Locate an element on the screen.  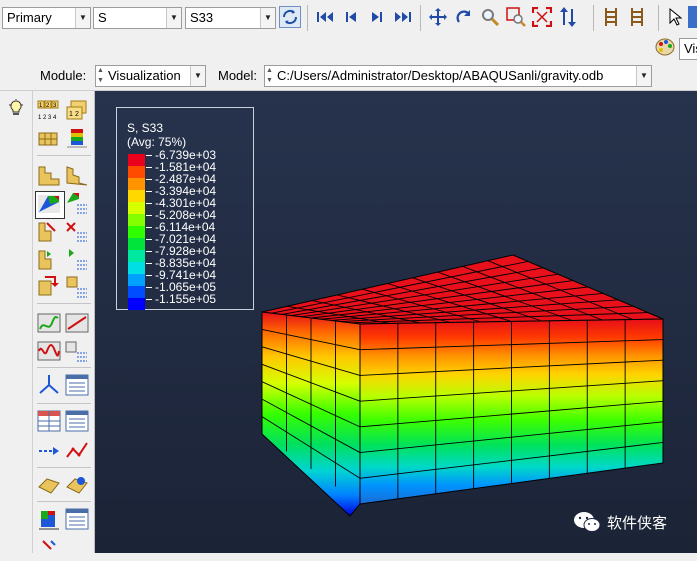
plot-deformed-button is located at coordinates (77, 175).